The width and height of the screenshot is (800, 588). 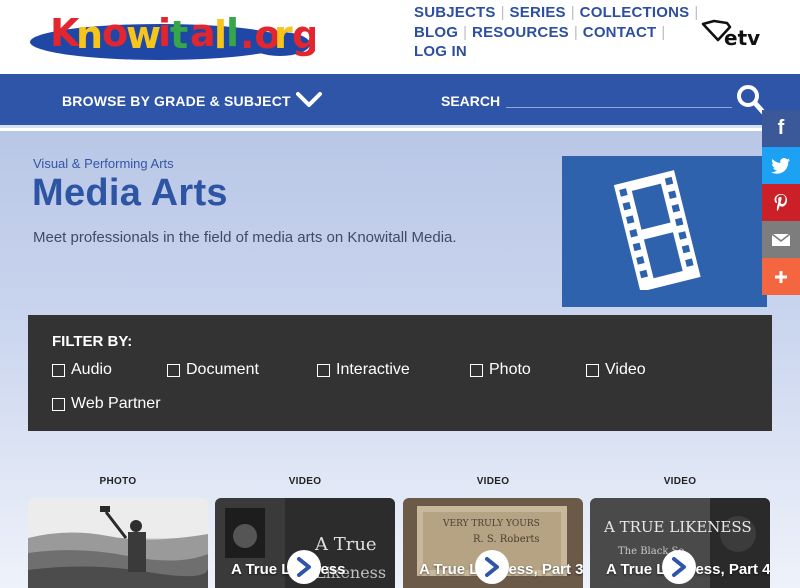 What do you see at coordinates (781, 128) in the screenshot?
I see `facebook-icon: f` at bounding box center [781, 128].